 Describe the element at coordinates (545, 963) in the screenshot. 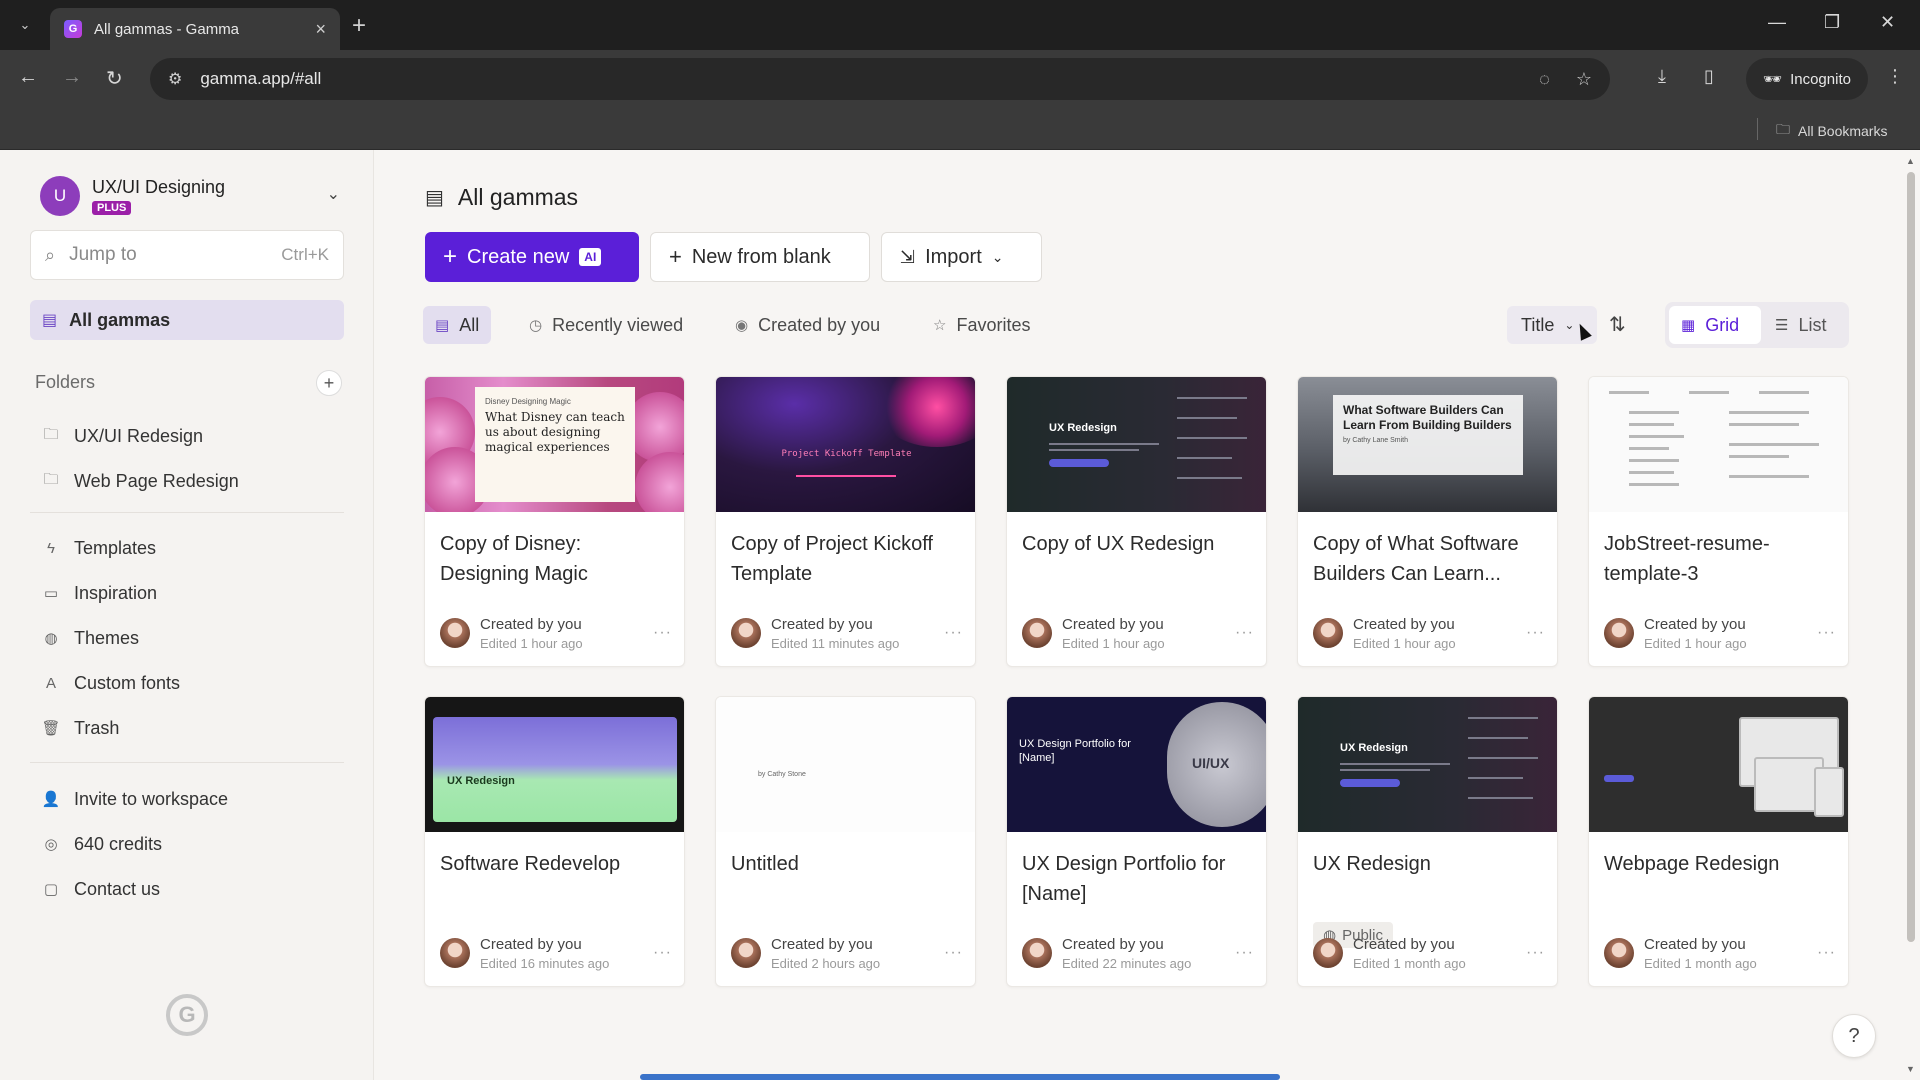

I see `card-edited-time: Edited 16 minutes ago` at that location.